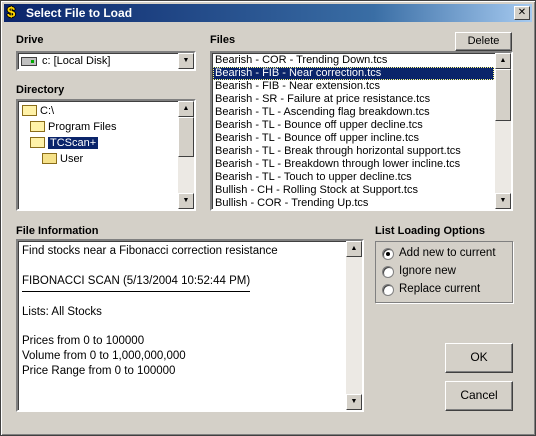 This screenshot has height=436, width=536. I want to click on directory-scrollbar: ▲ ▼, so click(186, 155).